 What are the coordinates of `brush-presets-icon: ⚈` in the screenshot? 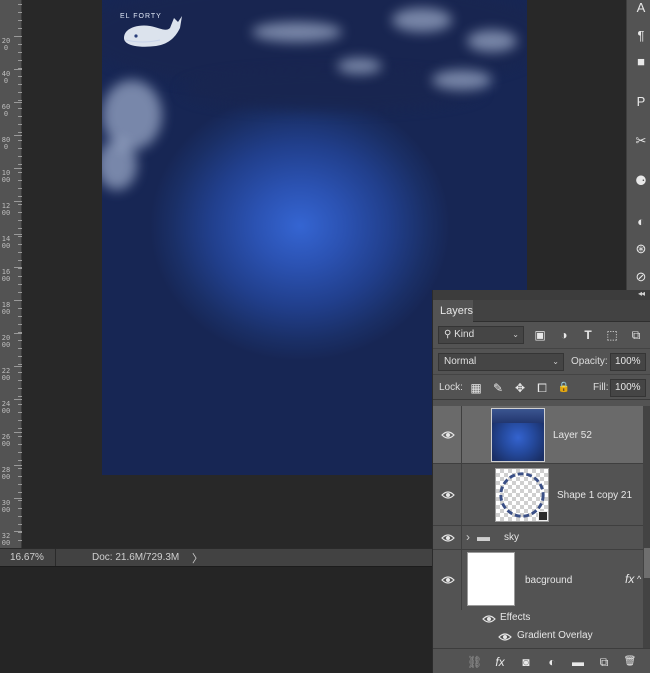 It's located at (641, 181).